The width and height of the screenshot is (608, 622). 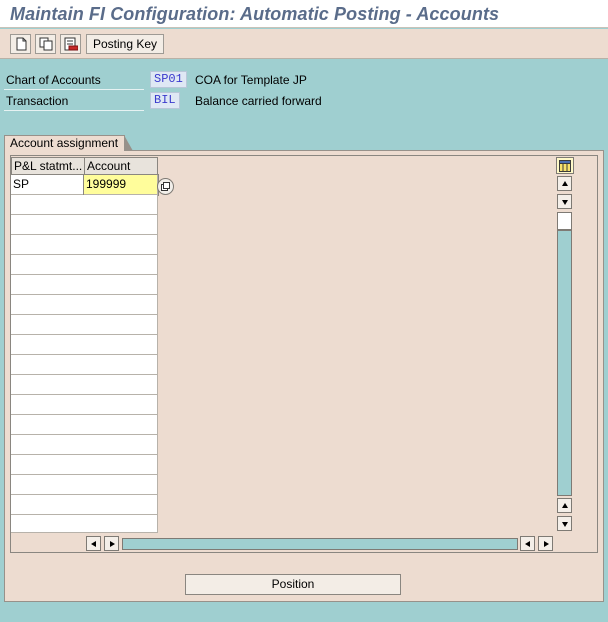 I want to click on transaction-description: Balance carried forward, so click(x=258, y=101).